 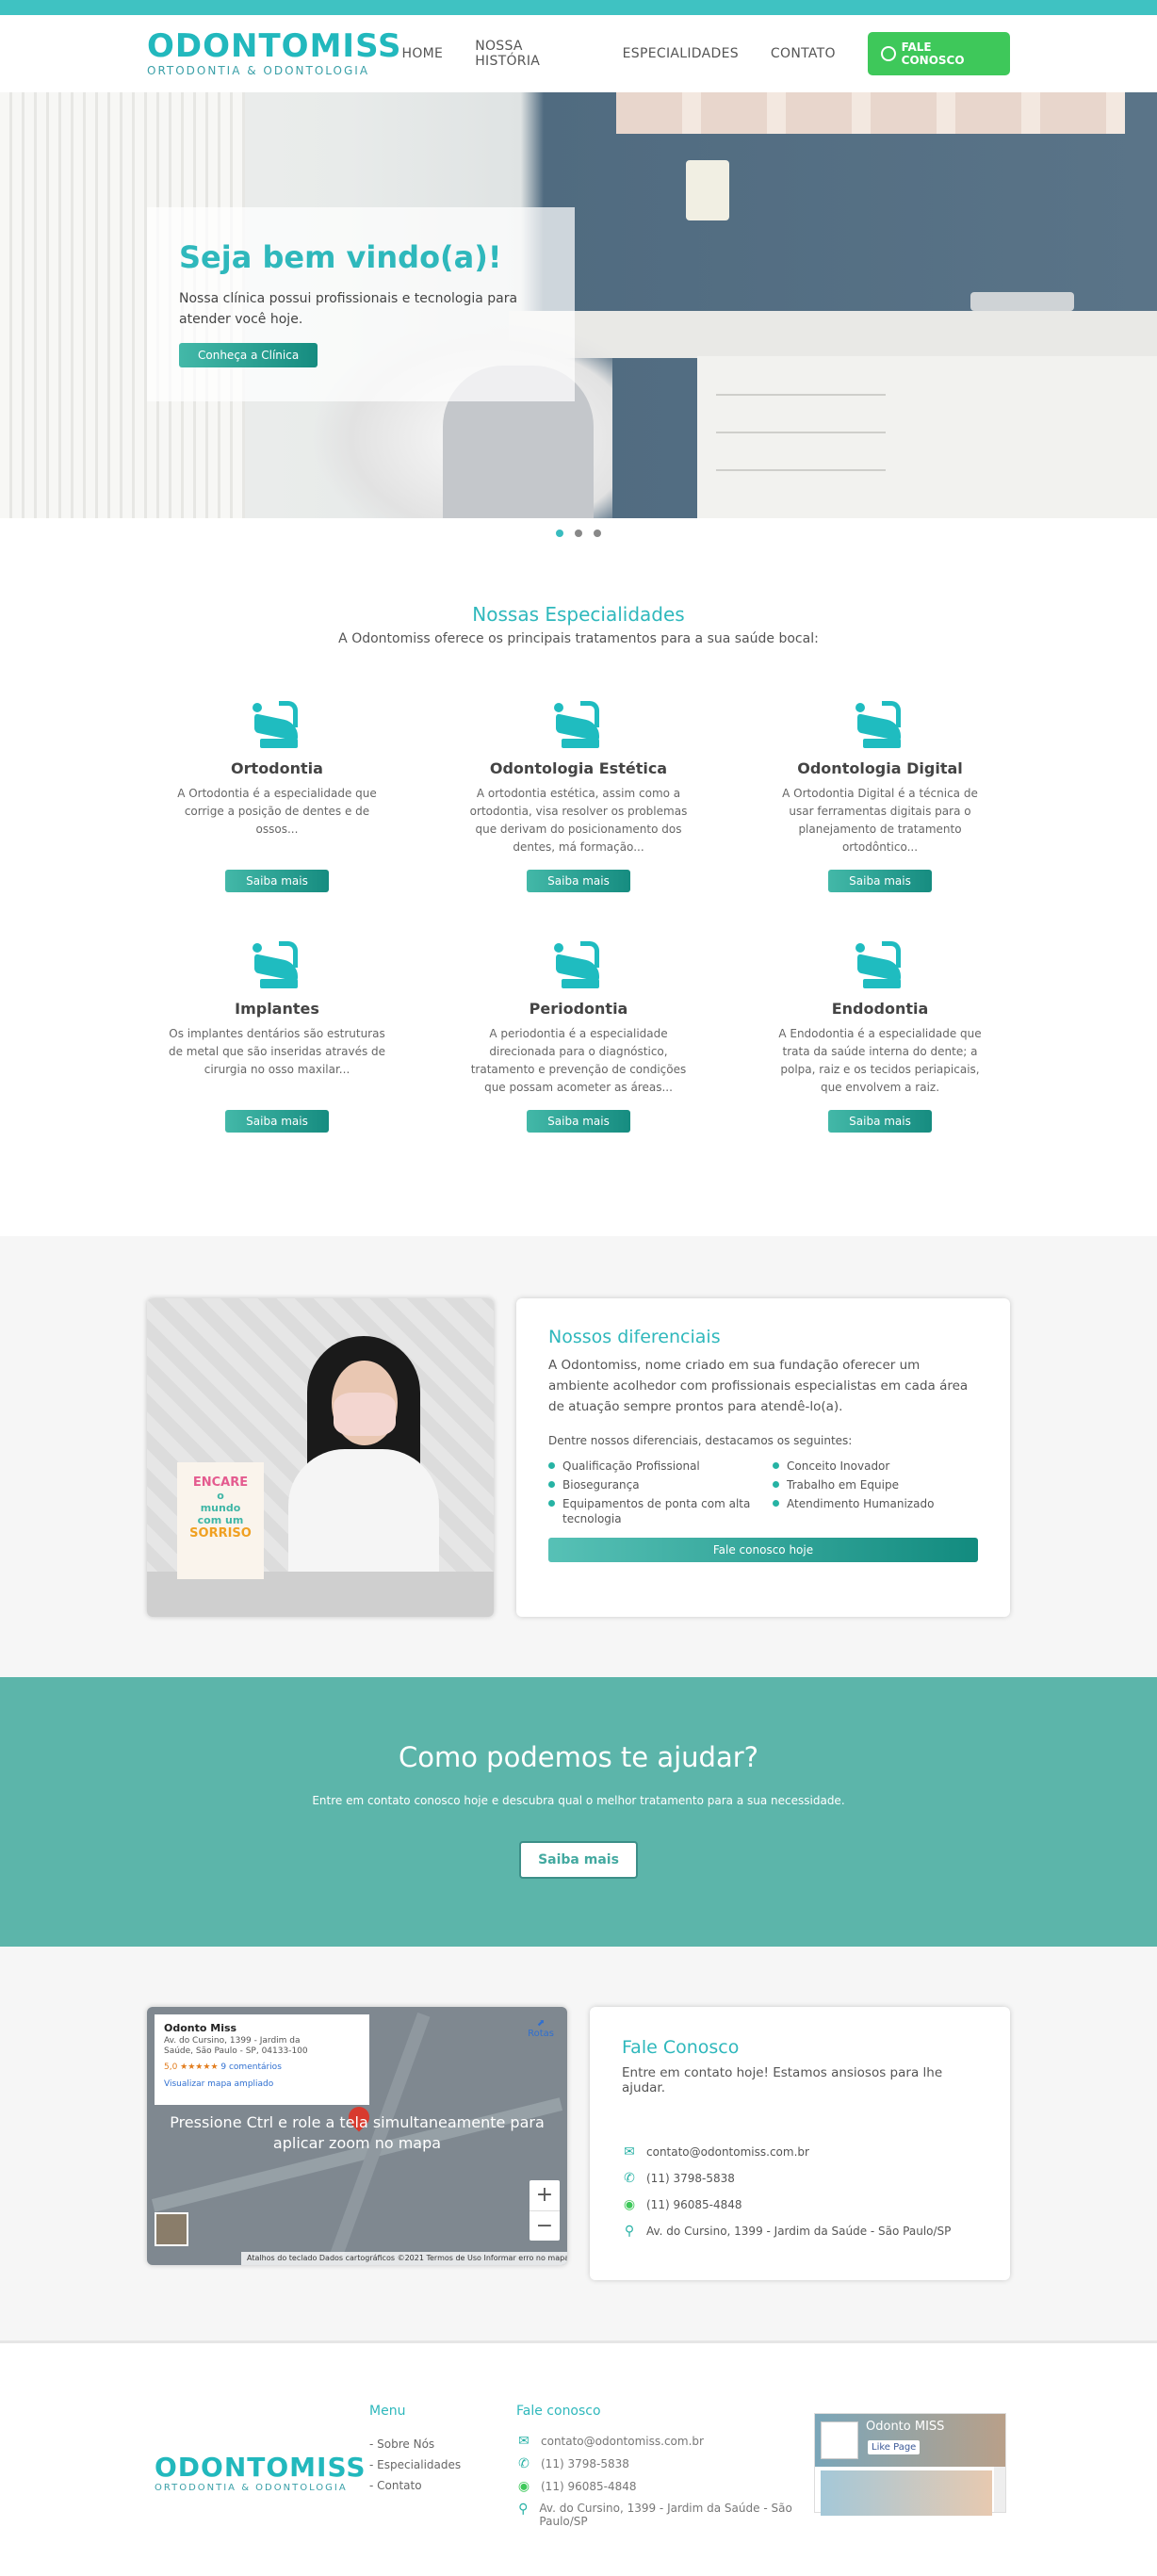 I want to click on footer-whatsapp-text: (11) 96085-4848, so click(x=589, y=2486).